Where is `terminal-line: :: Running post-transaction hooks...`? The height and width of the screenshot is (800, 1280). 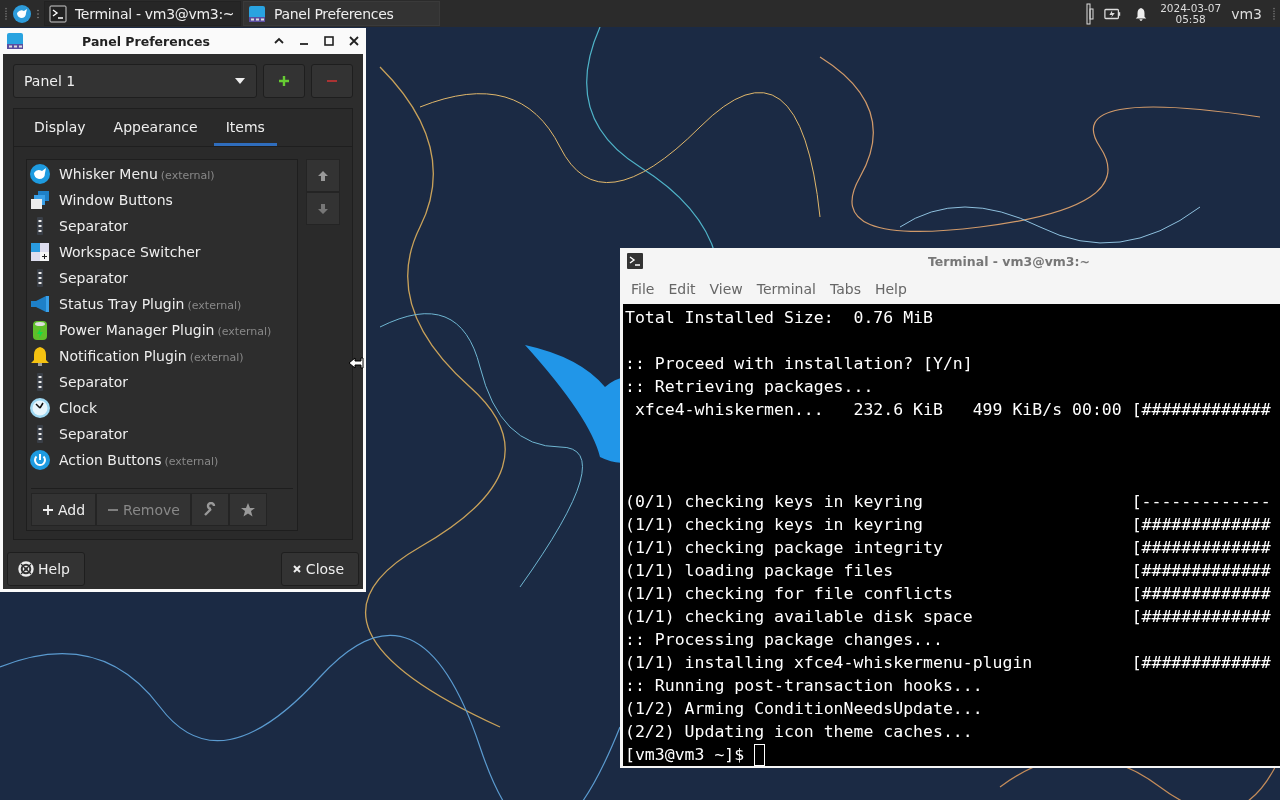
terminal-line: :: Running post-transaction hooks... is located at coordinates (804, 686).